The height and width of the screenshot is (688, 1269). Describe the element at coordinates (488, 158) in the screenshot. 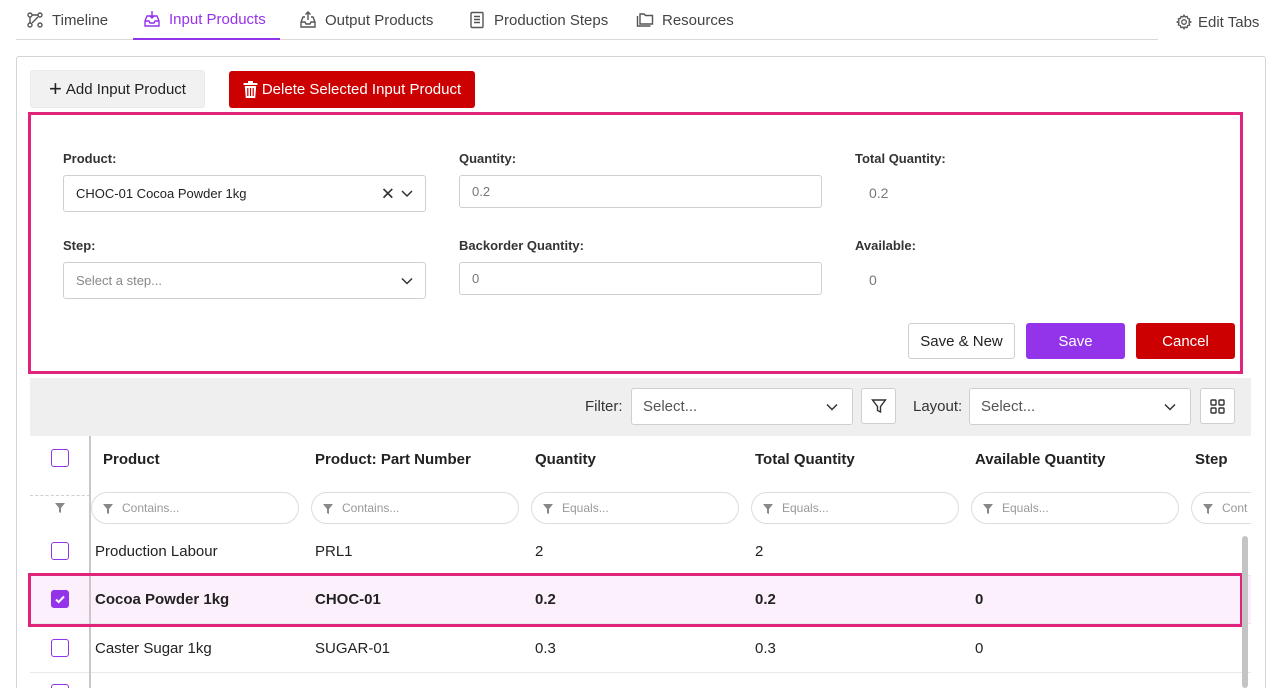

I see `quantity-label: Quantity:` at that location.